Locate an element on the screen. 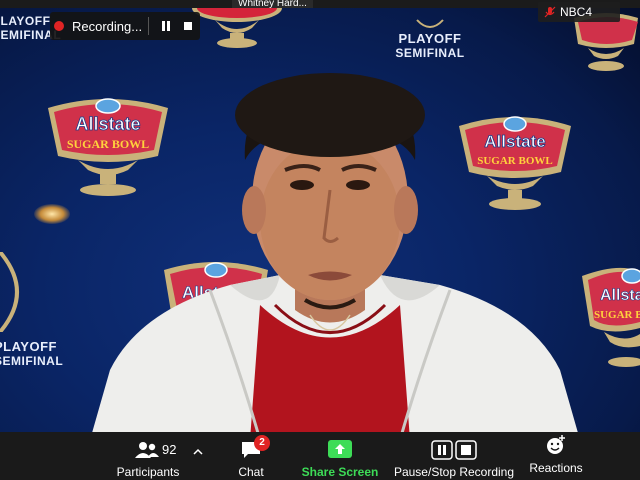  share-screen-button: Share Screen is located at coordinates (340, 456).